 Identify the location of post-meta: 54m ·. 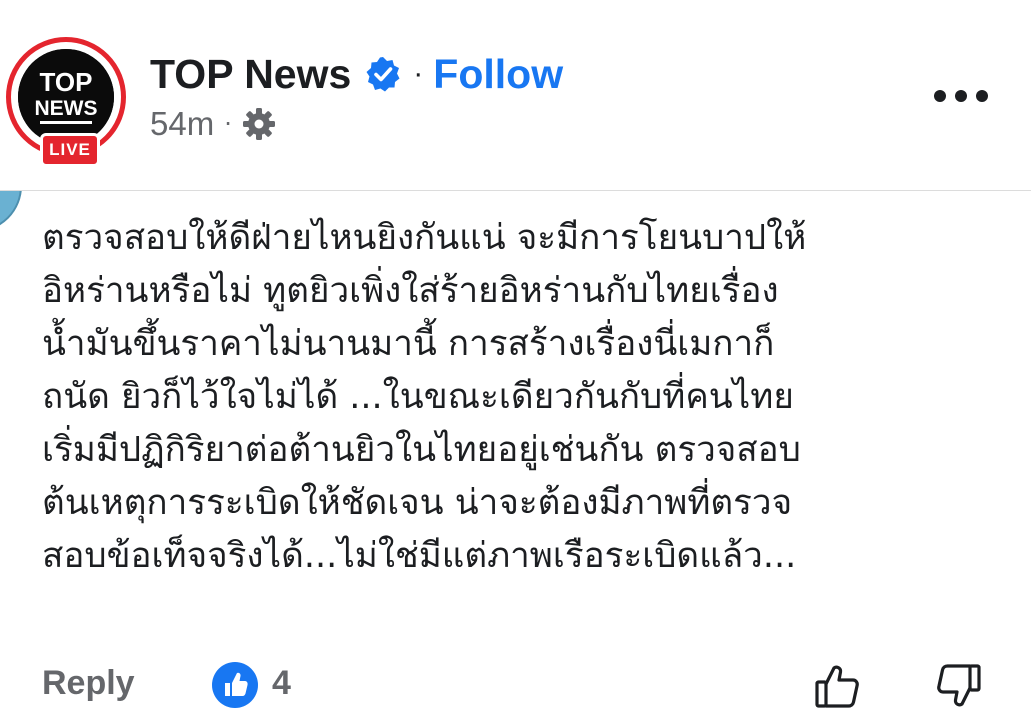
(213, 124).